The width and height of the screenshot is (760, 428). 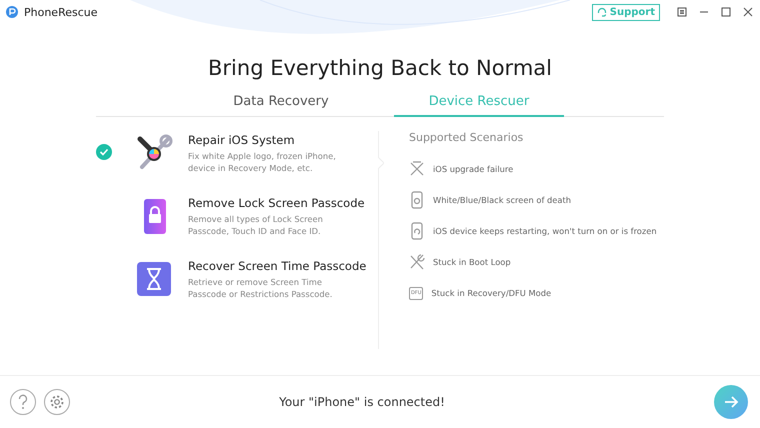 What do you see at coordinates (154, 279) in the screenshot?
I see `hourglass-icon` at bounding box center [154, 279].